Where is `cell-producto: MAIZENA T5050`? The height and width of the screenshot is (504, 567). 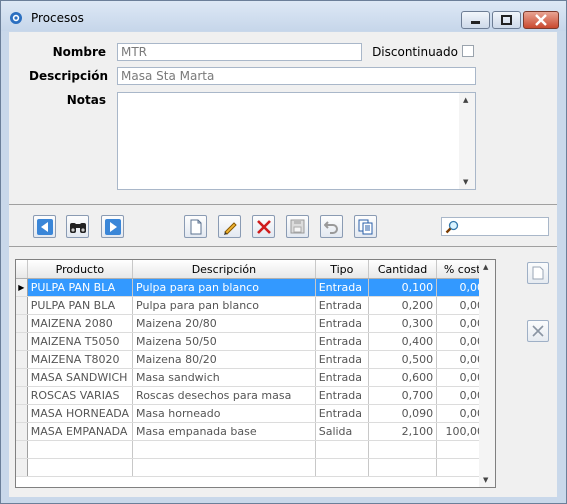
cell-producto: MAIZENA T5050 is located at coordinates (80, 341).